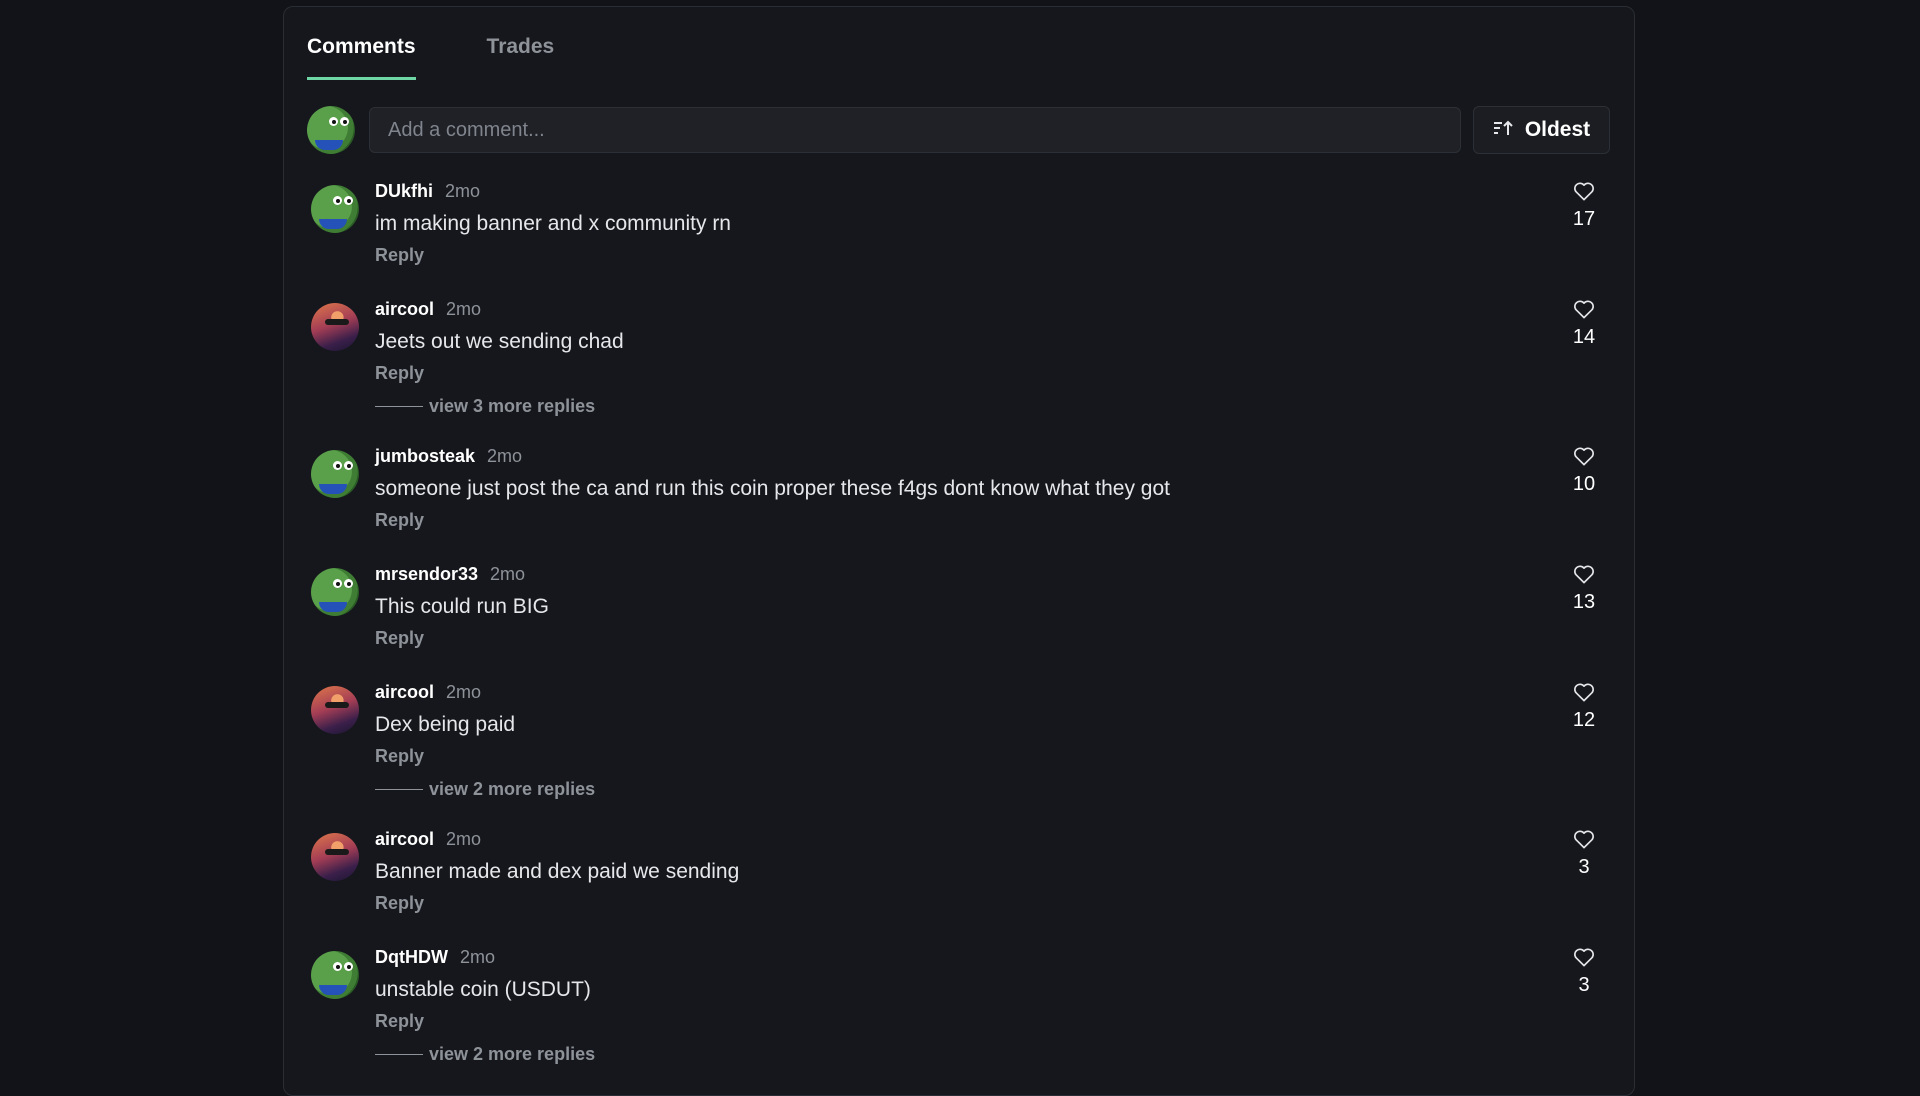 The image size is (1920, 1096). I want to click on comment-text: This could run BIG, so click(462, 606).